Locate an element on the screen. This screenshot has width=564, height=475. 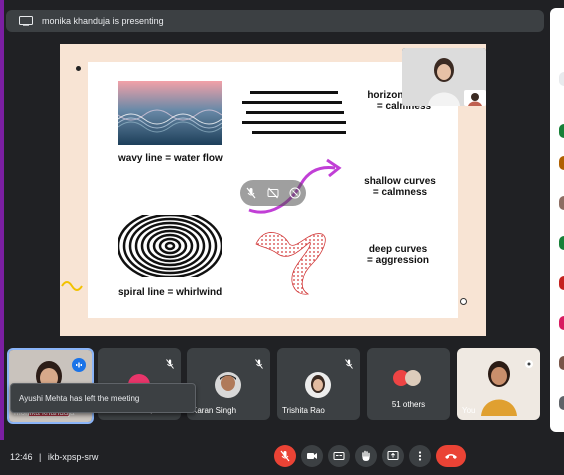
present-icon is located at coordinates (393, 455).